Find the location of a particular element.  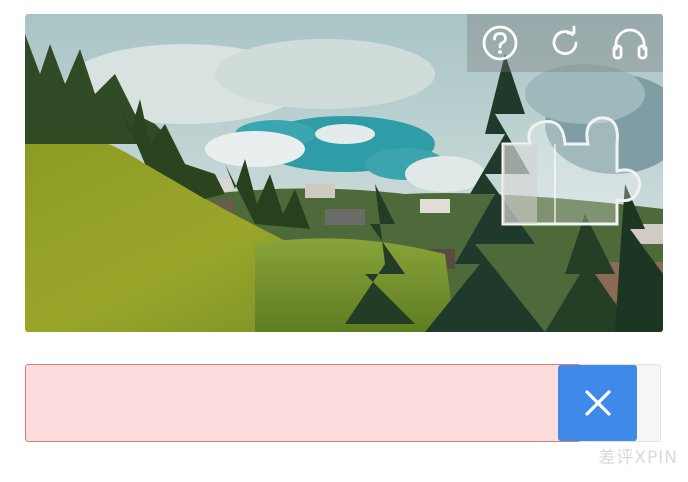

watermark: 差评XPIN is located at coordinates (638, 458).